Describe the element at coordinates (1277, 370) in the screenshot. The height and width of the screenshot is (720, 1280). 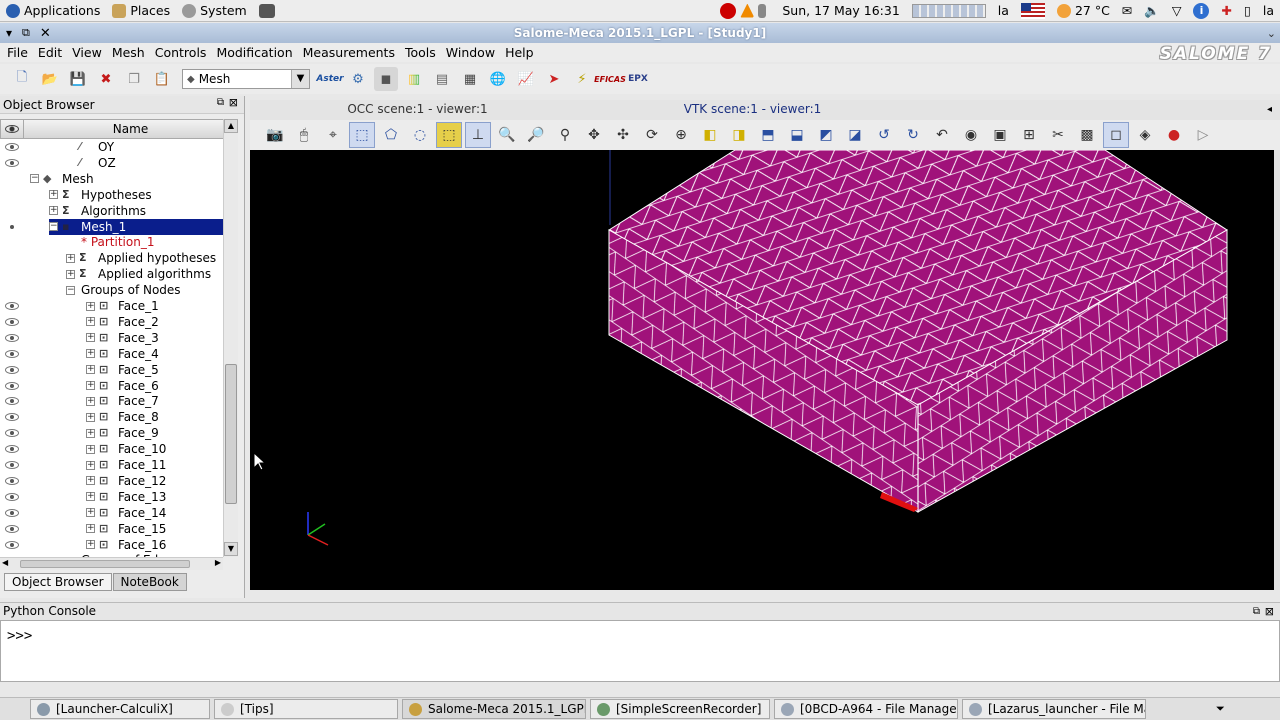
I see `viewer-side-handle` at that location.